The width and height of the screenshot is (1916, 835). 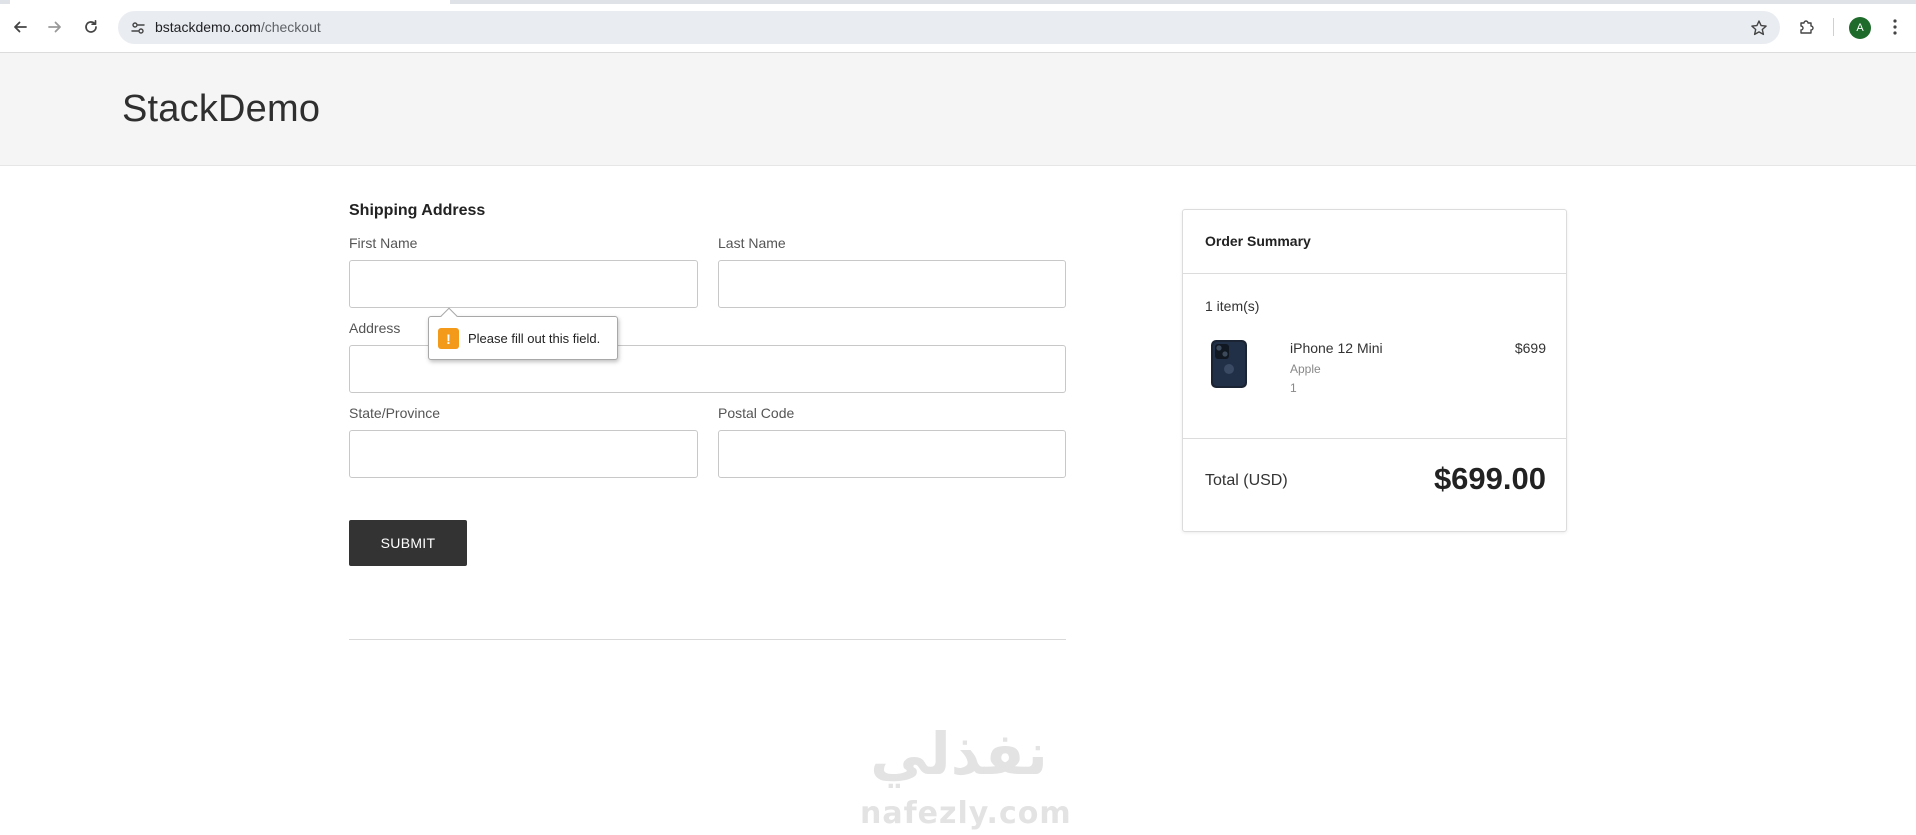 I want to click on total-label: Total (USD), so click(x=1246, y=480).